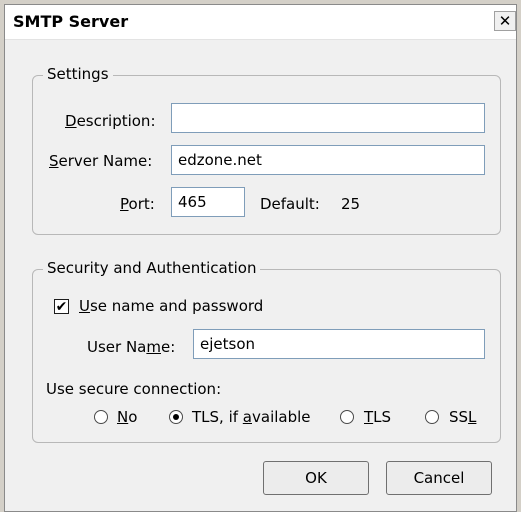 This screenshot has width=521, height=512. What do you see at coordinates (290, 204) in the screenshot?
I see `default-label: Default:` at bounding box center [290, 204].